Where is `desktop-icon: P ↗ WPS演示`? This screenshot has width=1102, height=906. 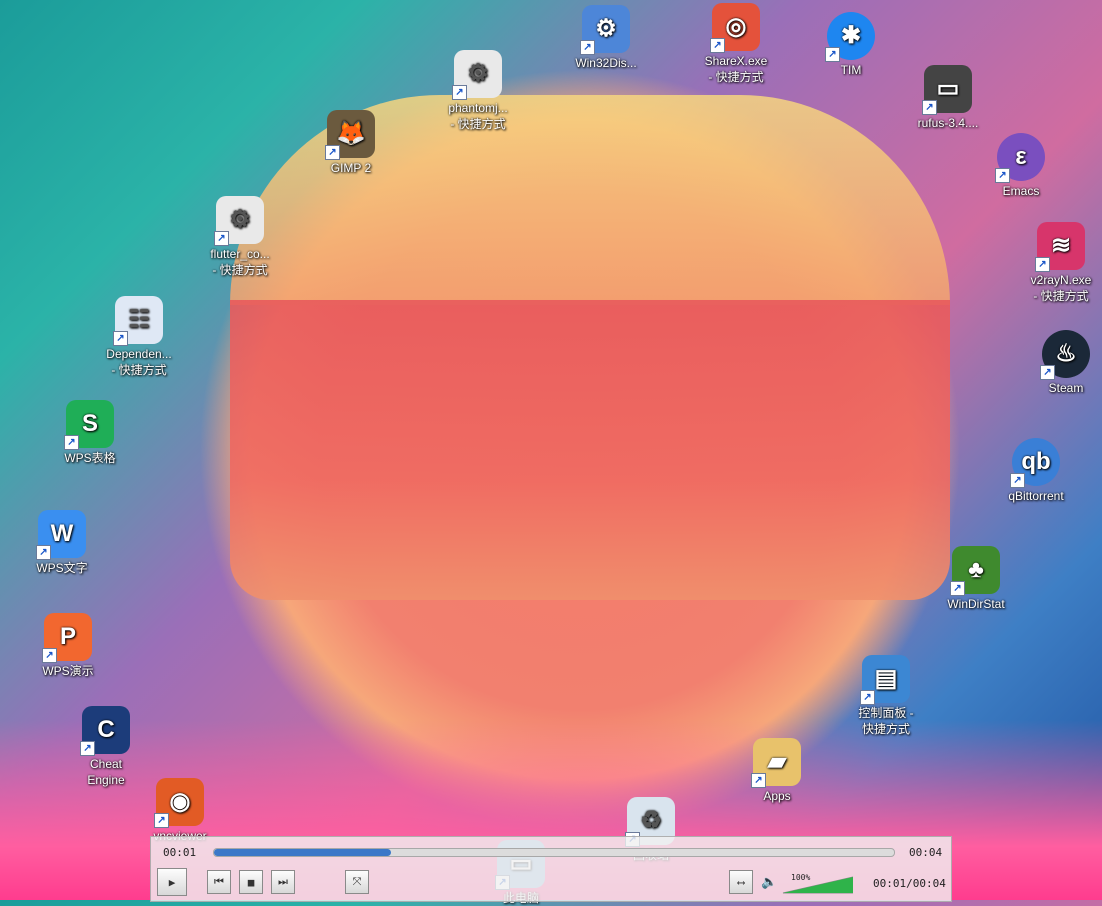 desktop-icon: P ↗ WPS演示 is located at coordinates (68, 646).